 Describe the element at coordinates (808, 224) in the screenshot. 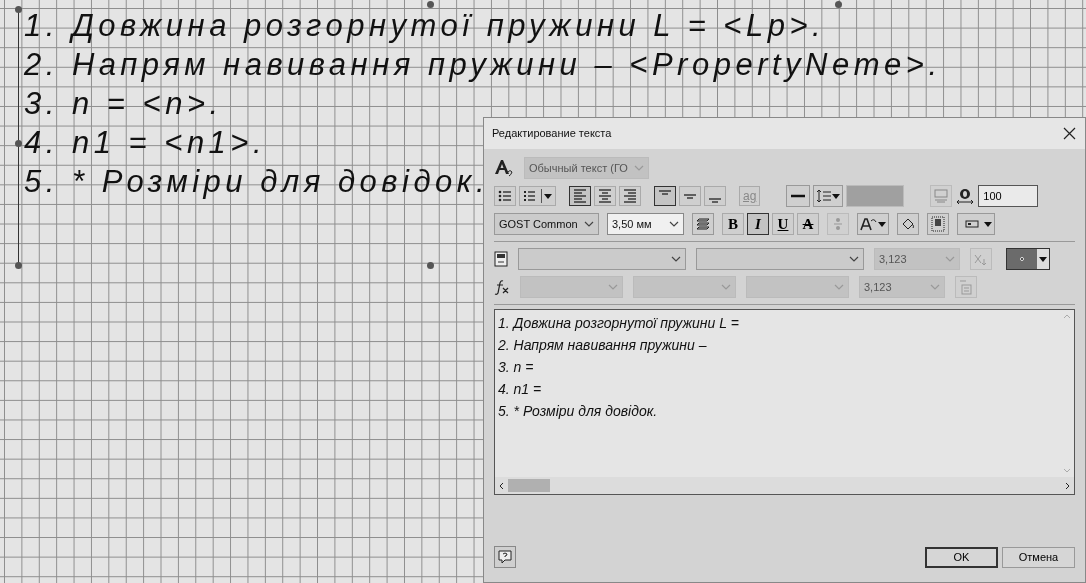

I see `strikethrough-button: A` at that location.